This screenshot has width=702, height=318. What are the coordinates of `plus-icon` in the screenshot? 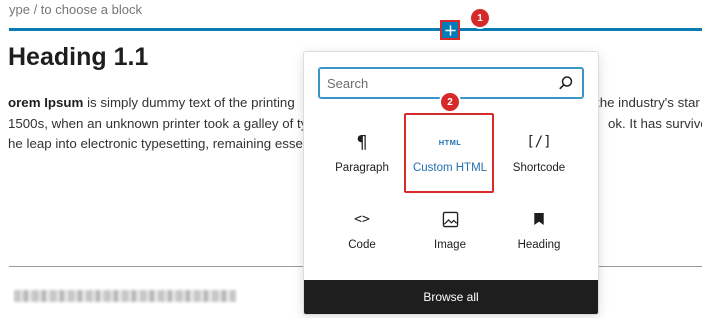 It's located at (450, 30).